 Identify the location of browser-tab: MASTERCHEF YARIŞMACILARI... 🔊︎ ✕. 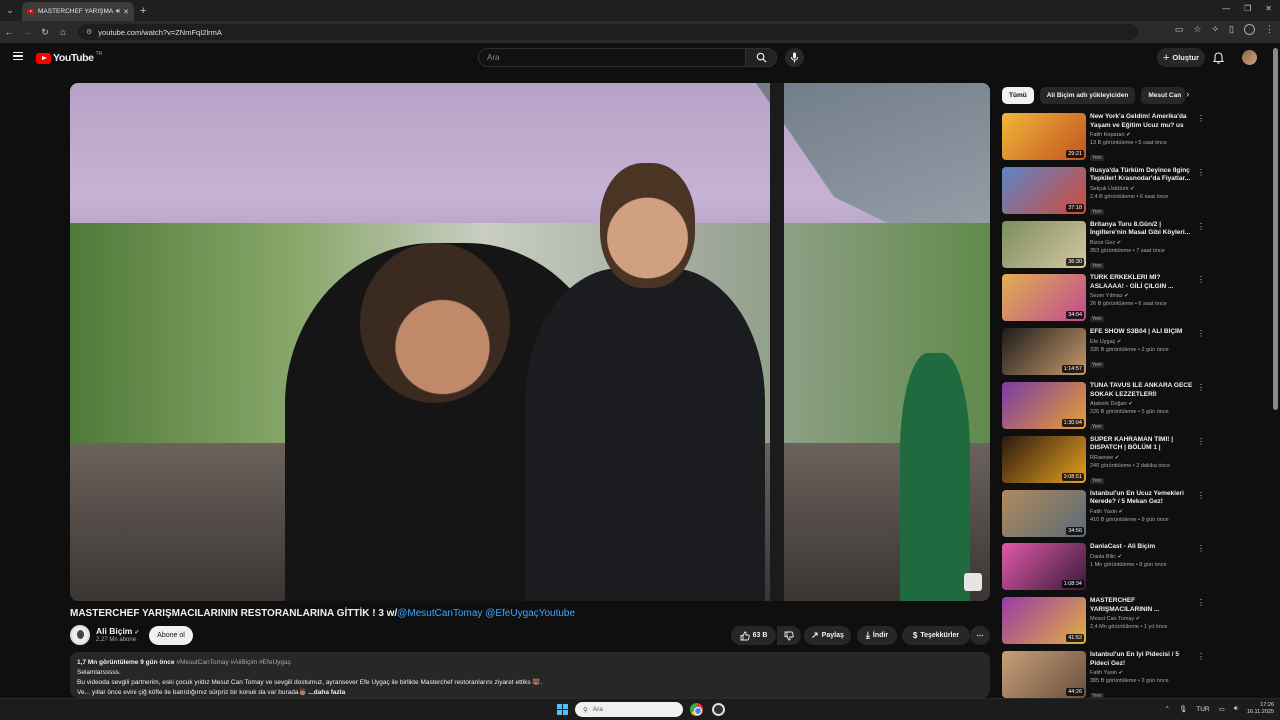
(78, 11).